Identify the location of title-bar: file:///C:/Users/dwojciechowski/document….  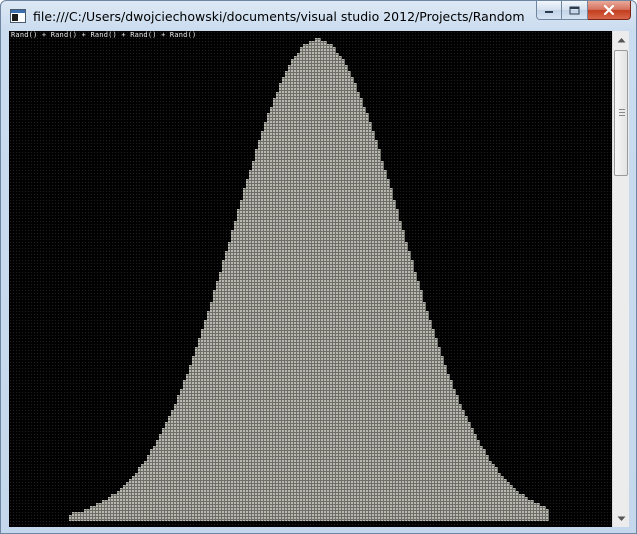
(318, 16).